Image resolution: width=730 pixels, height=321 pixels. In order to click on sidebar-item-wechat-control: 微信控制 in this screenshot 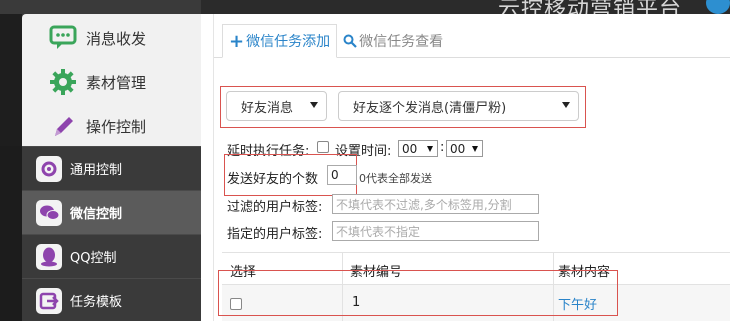, I will do `click(111, 212)`.